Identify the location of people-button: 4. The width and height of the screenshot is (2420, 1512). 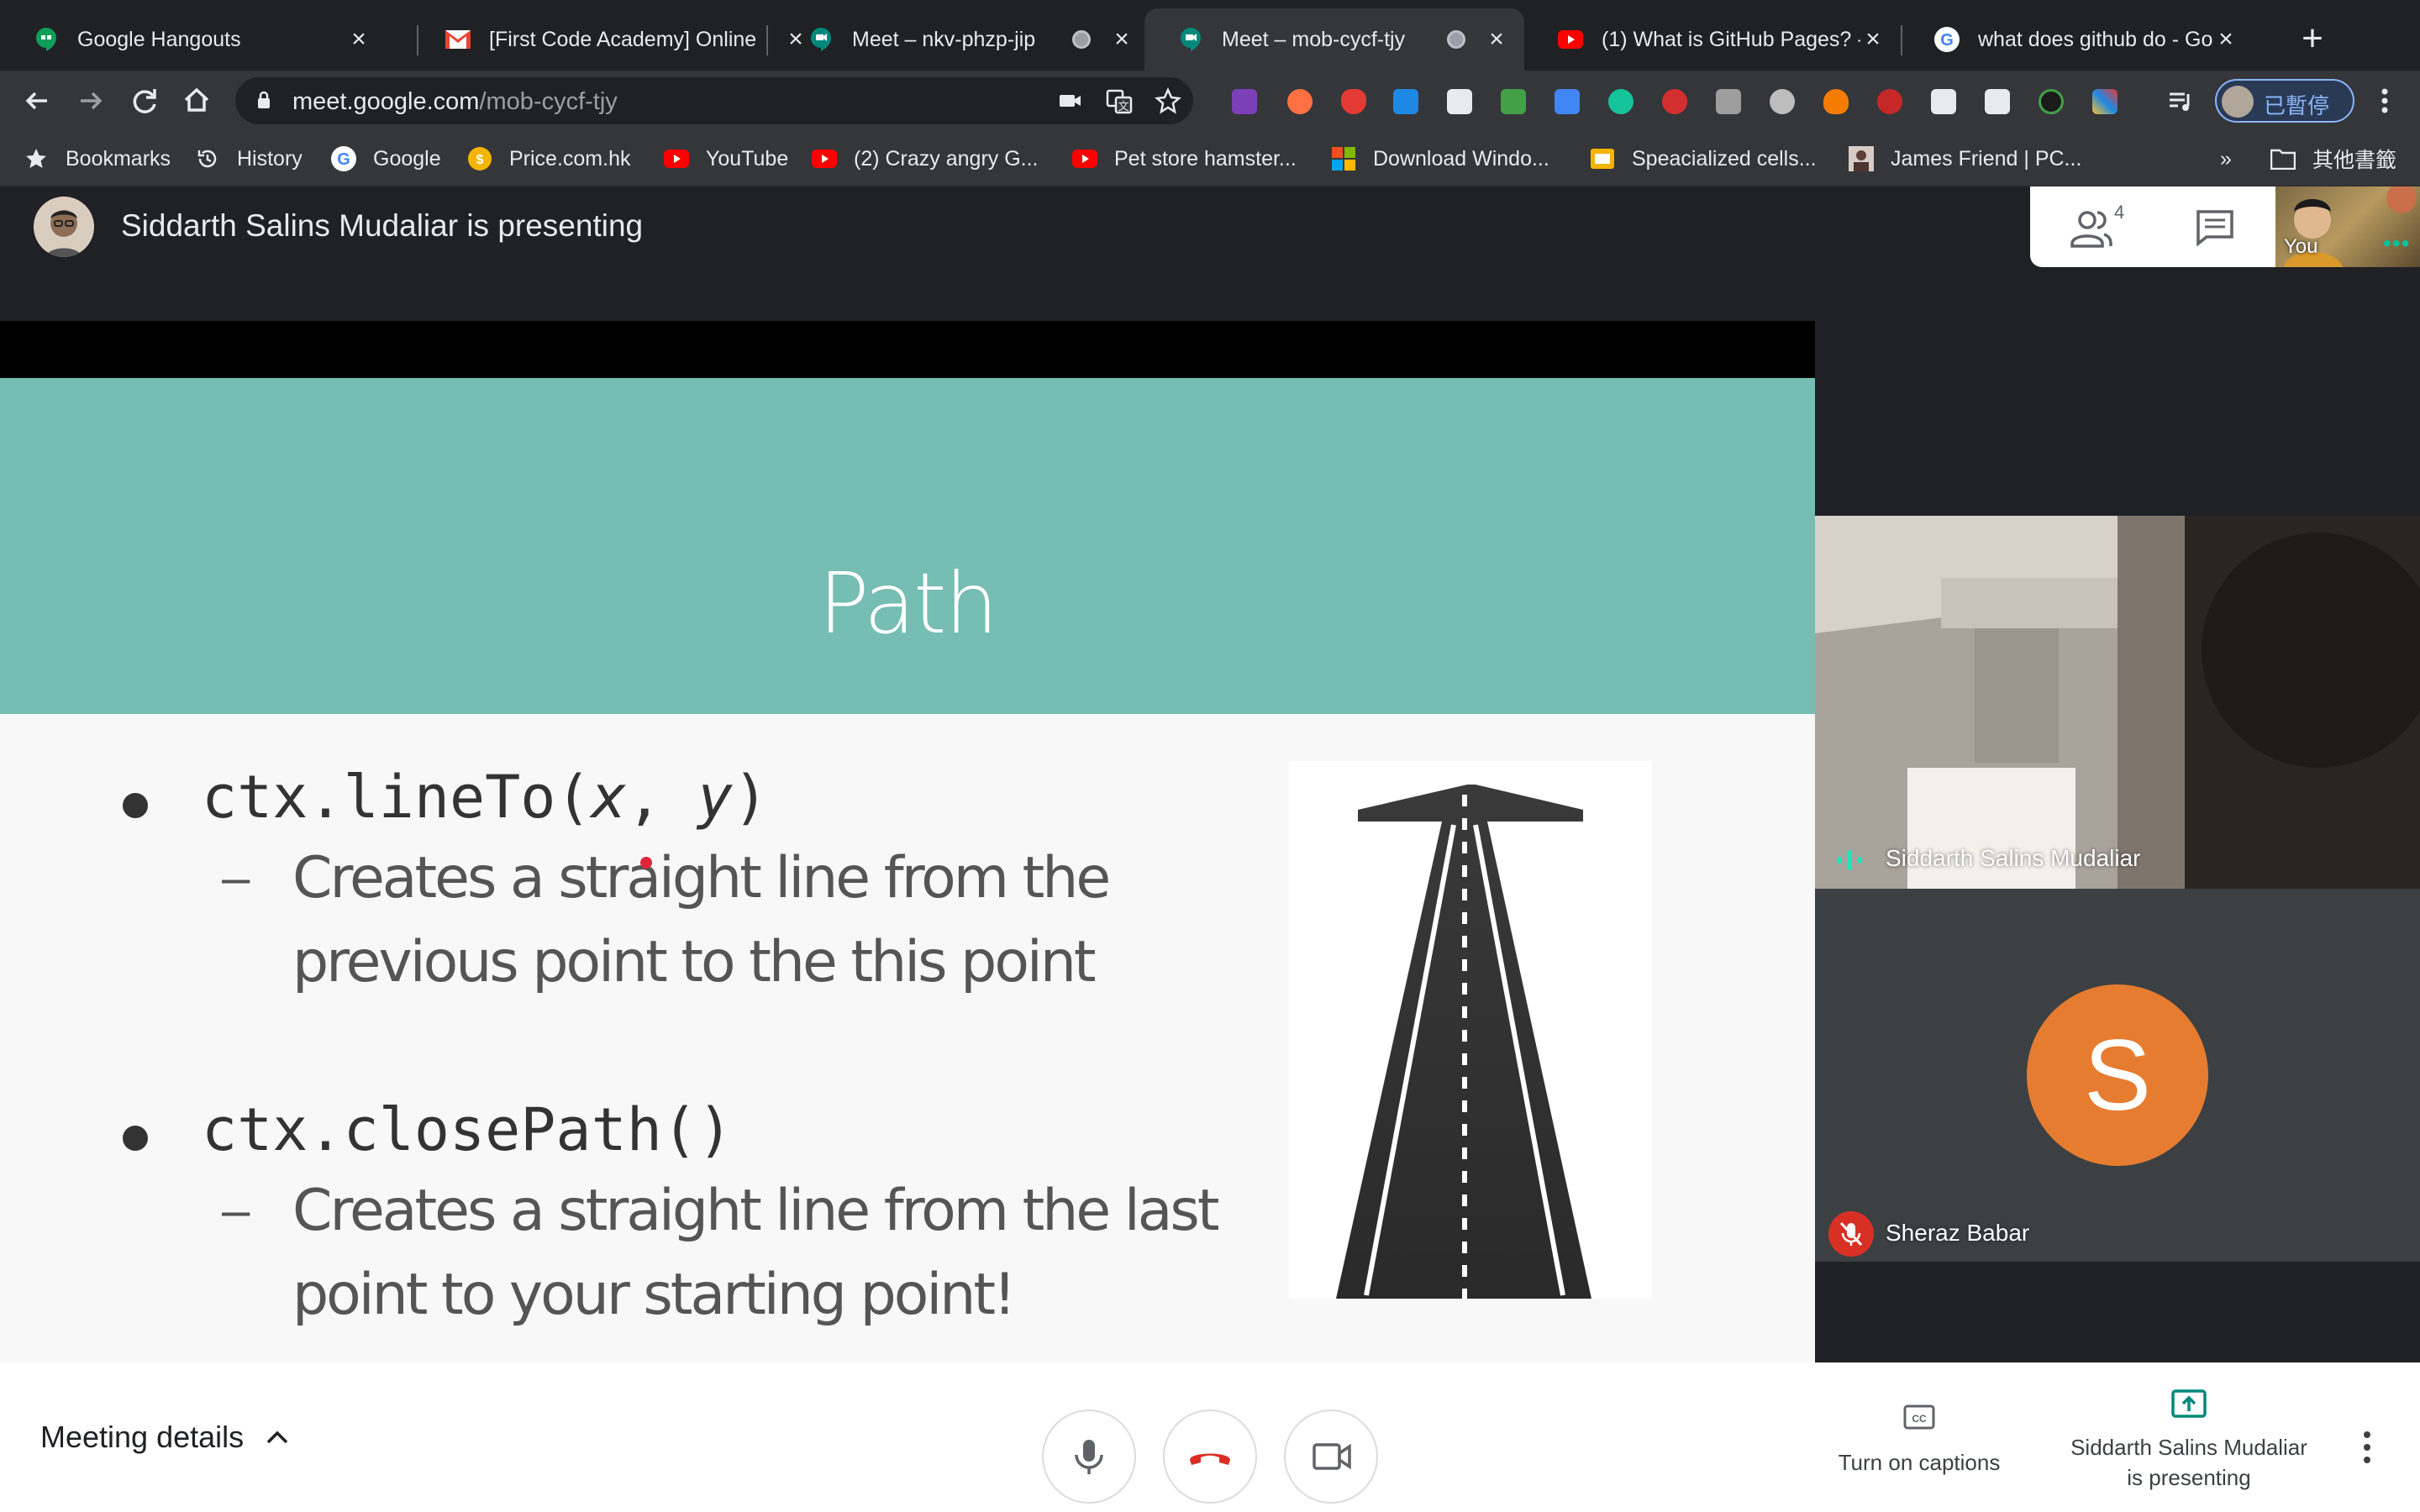
(2093, 226).